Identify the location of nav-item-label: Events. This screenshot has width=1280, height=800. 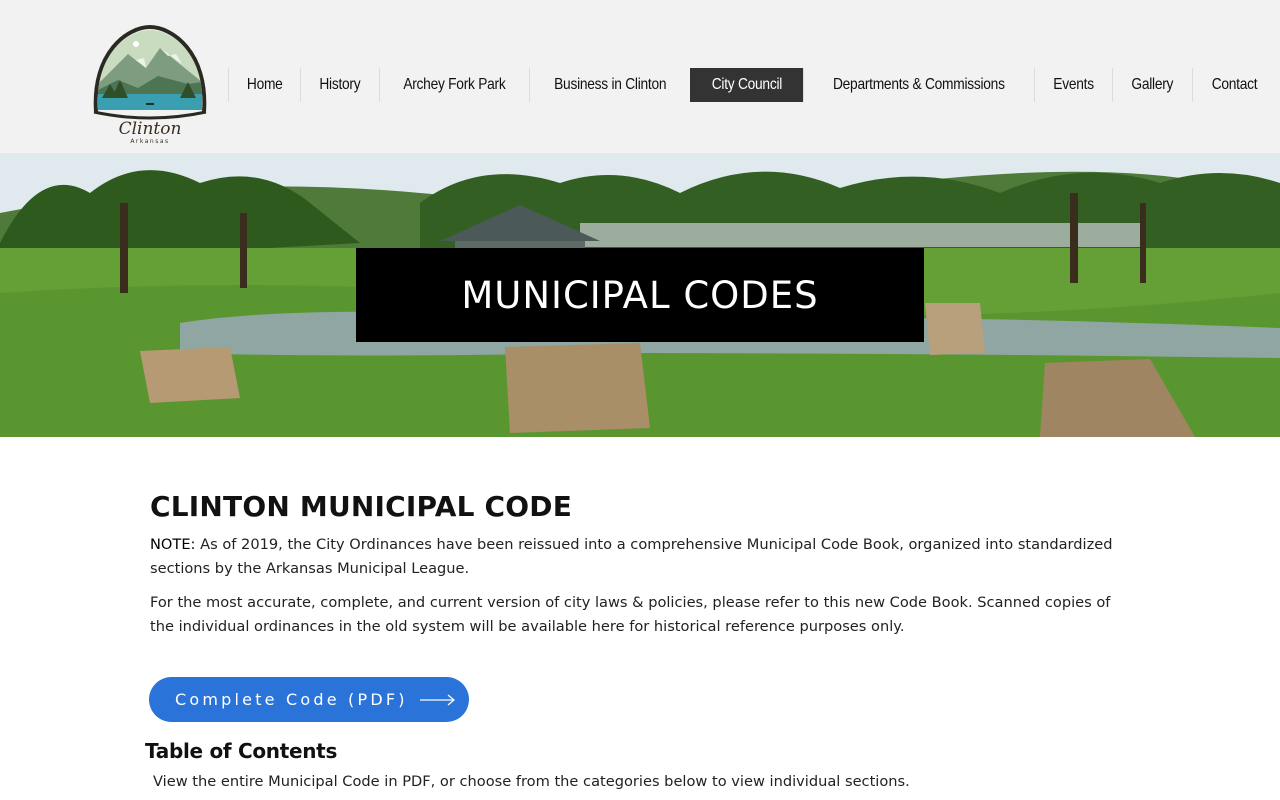
(1073, 84).